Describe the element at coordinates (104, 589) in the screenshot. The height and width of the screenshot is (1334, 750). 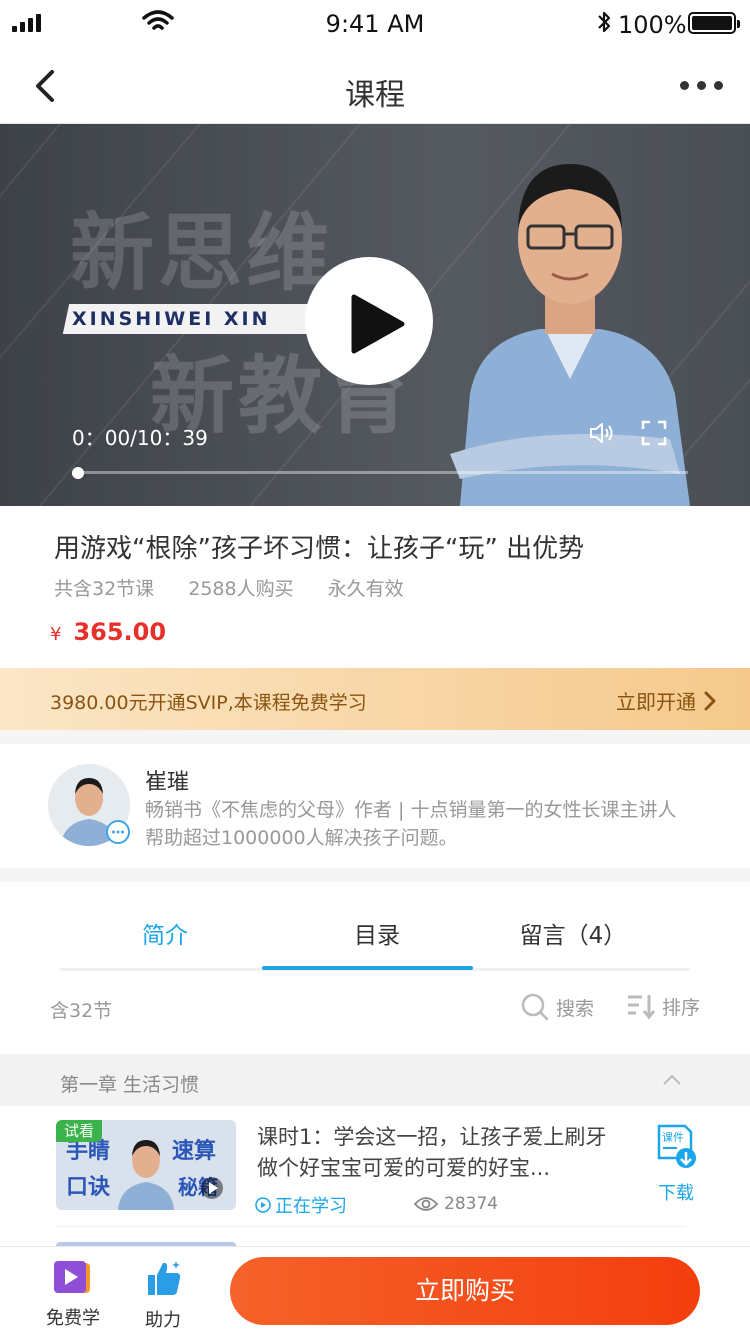
I see `lesson-count: 共含32节课` at that location.